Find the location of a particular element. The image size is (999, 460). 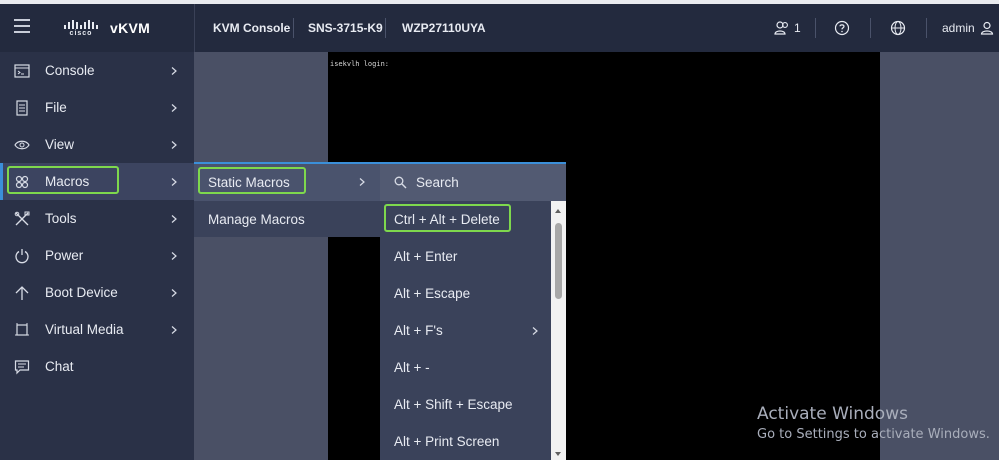

search-icon is located at coordinates (400, 182).